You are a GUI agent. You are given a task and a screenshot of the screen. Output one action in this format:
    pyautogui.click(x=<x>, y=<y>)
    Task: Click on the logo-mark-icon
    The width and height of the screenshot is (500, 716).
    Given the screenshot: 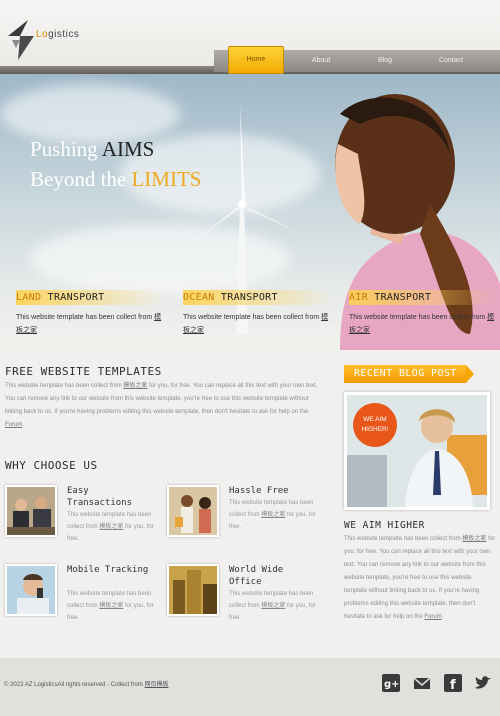 What is the action you would take?
    pyautogui.click(x=21, y=40)
    